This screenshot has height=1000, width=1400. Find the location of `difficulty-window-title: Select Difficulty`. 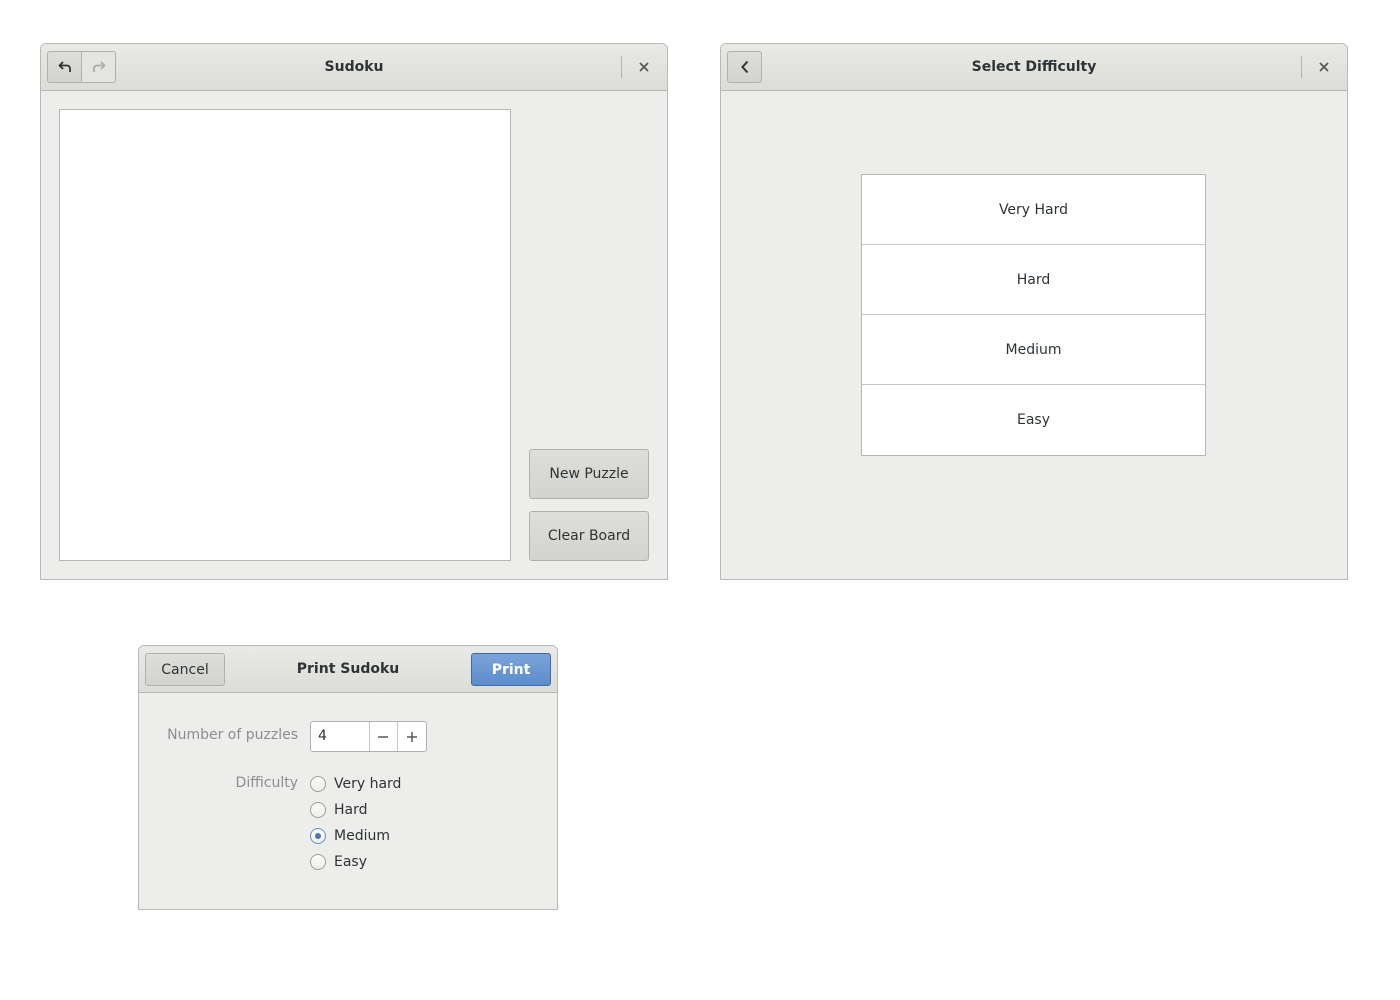

difficulty-window-title: Select Difficulty is located at coordinates (1034, 67).